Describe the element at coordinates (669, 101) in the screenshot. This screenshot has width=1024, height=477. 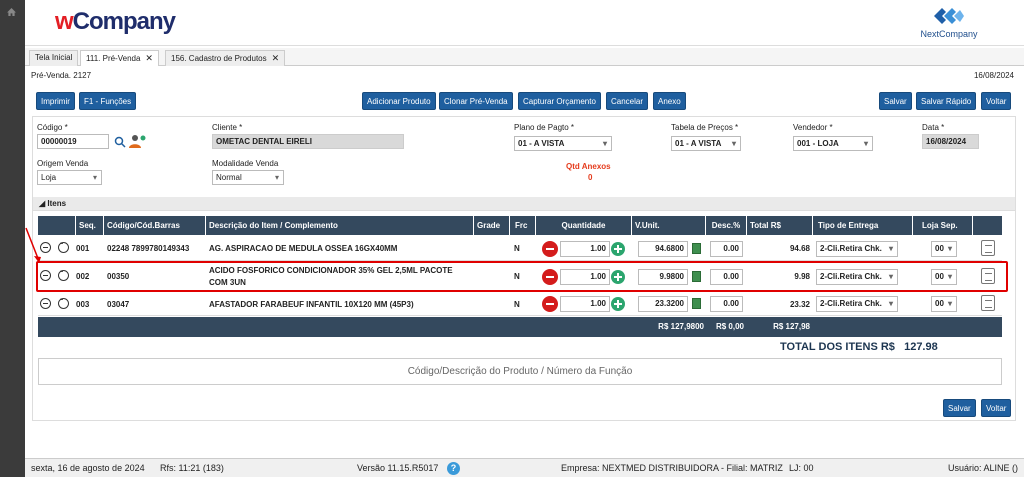
I see `anexo-button: Anexo` at that location.